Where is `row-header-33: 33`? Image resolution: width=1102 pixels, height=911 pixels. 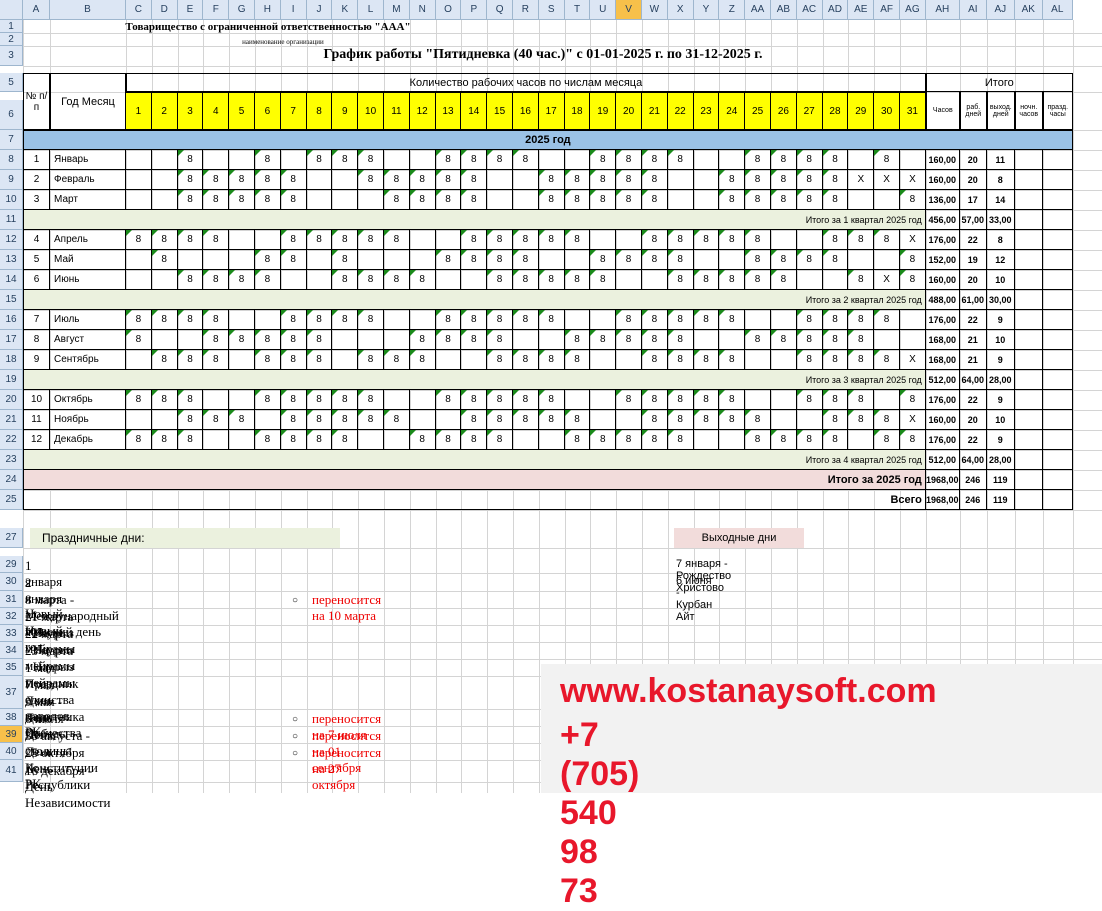
row-header-33: 33 is located at coordinates (11, 633).